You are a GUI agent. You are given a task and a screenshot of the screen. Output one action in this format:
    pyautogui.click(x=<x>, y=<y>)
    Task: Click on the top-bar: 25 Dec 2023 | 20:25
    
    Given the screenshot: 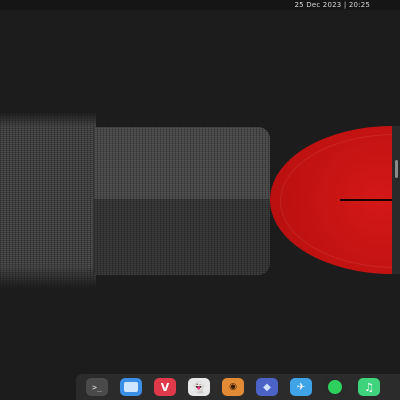 What is the action you would take?
    pyautogui.click(x=200, y=5)
    